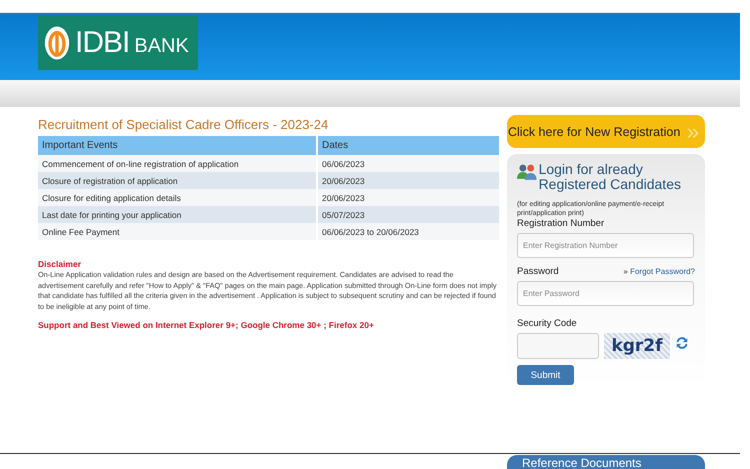  What do you see at coordinates (637, 346) in the screenshot?
I see `captcha-image: kgr2f` at bounding box center [637, 346].